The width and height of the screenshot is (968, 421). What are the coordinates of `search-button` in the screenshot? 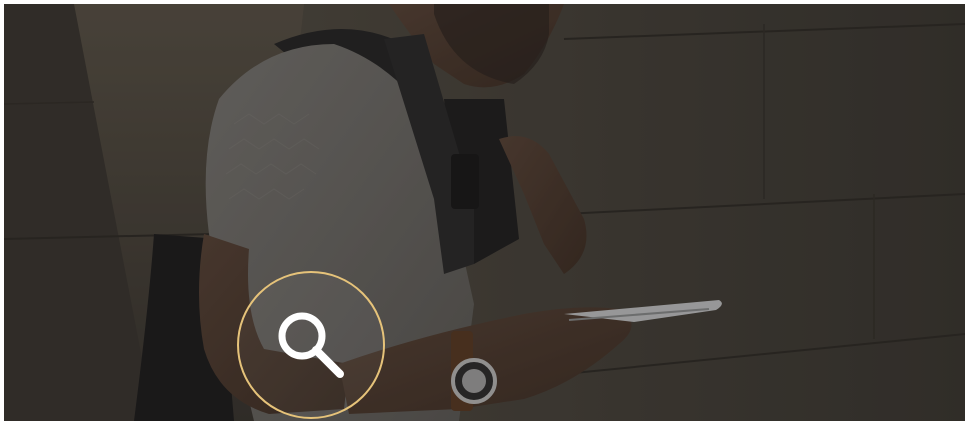 It's located at (311, 345).